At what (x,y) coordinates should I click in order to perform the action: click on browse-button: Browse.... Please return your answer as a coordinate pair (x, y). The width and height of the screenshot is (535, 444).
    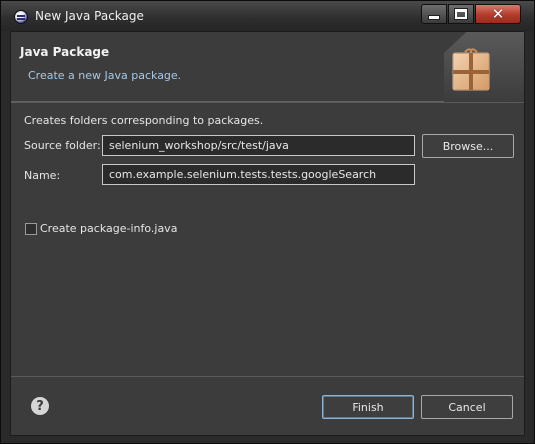
    Looking at the image, I should click on (468, 146).